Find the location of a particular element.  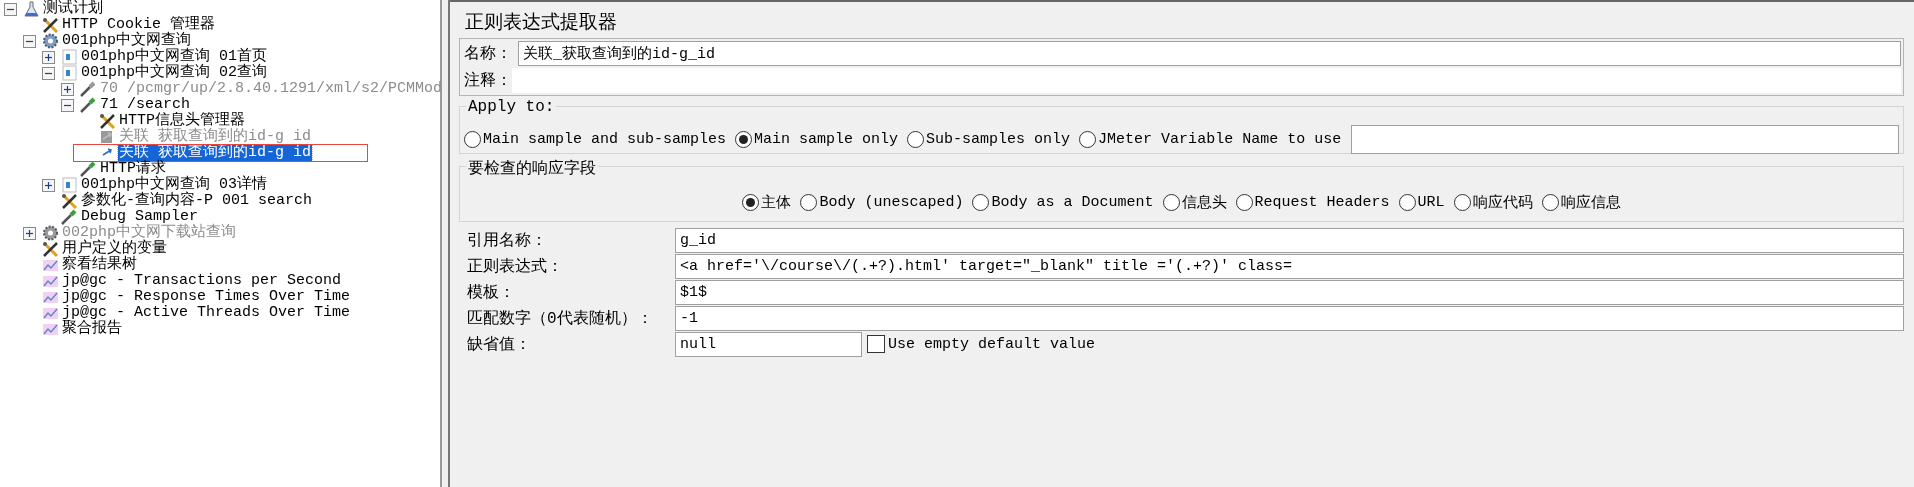

tree-item: 测试计划 is located at coordinates (73, 9).